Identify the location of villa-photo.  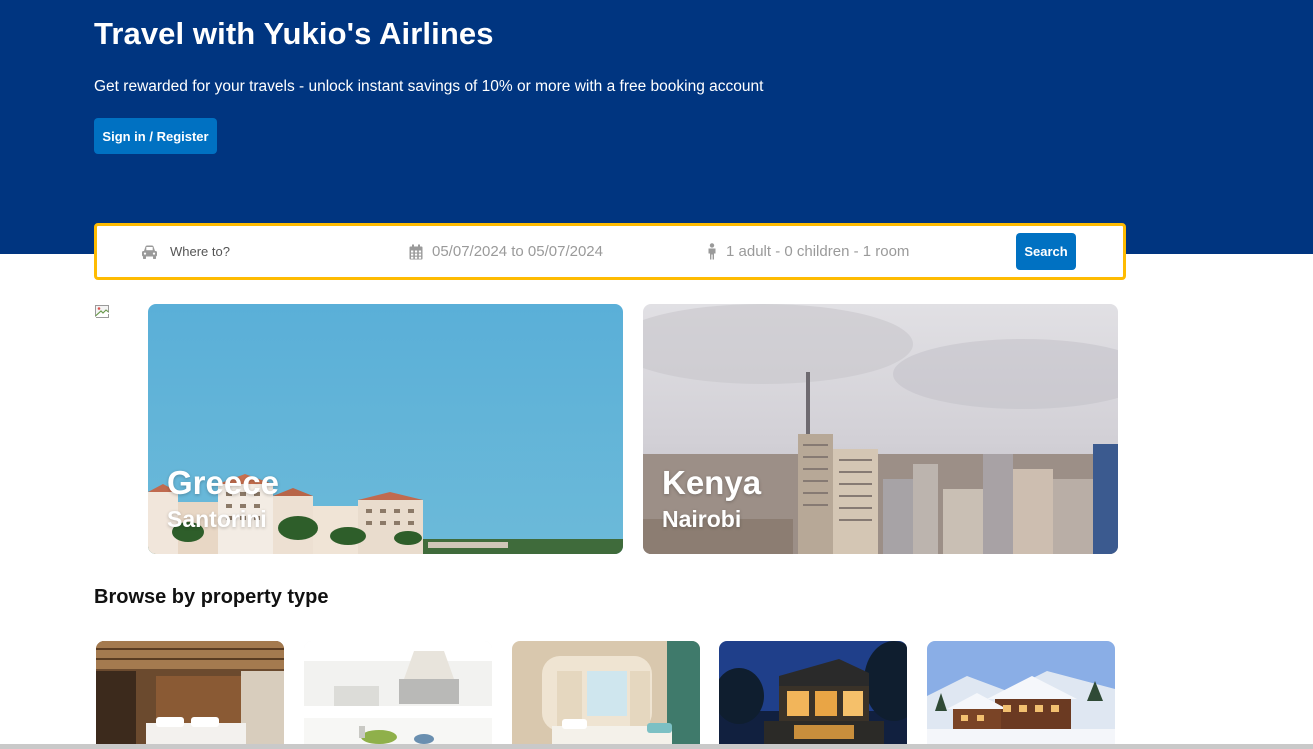
(813, 695).